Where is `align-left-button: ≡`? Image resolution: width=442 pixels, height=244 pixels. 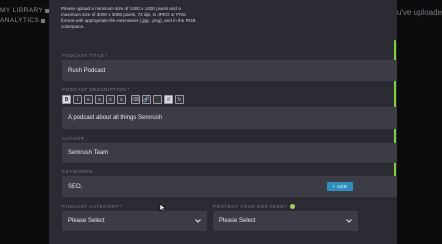 align-left-button: ≡ is located at coordinates (88, 99).